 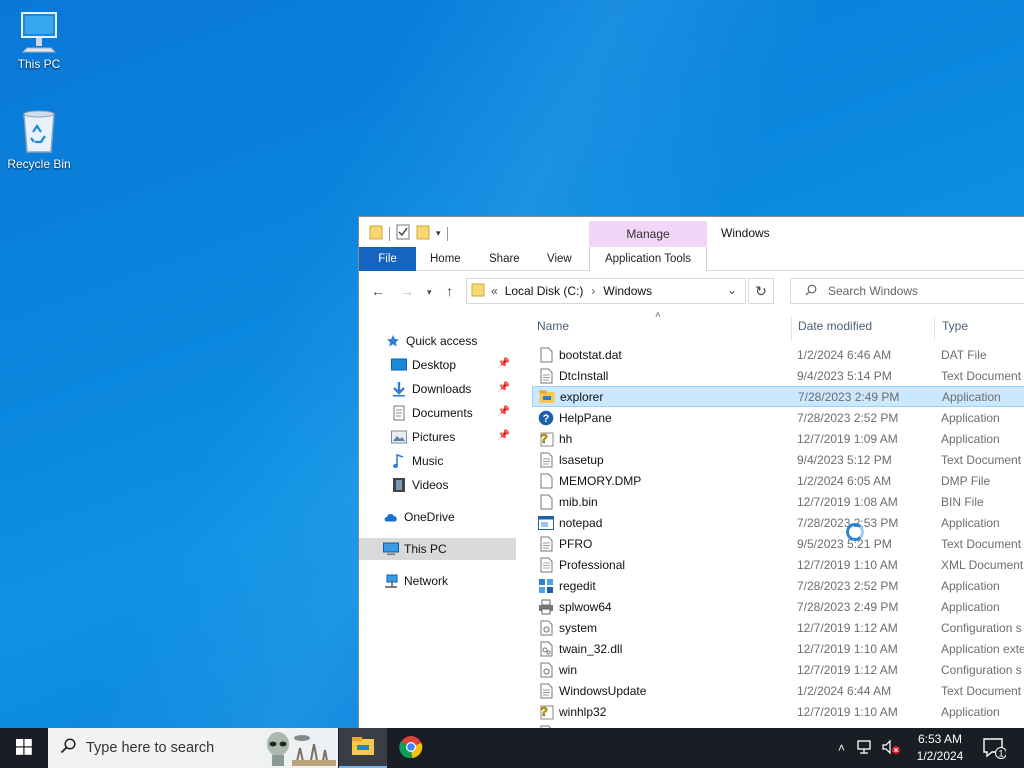 I want to click on action-center-button: 1, so click(x=994, y=749).